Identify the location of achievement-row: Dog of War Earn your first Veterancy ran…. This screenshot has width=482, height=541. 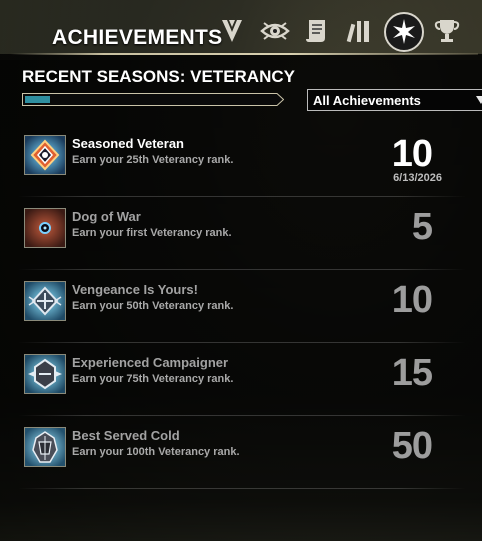
(242, 233).